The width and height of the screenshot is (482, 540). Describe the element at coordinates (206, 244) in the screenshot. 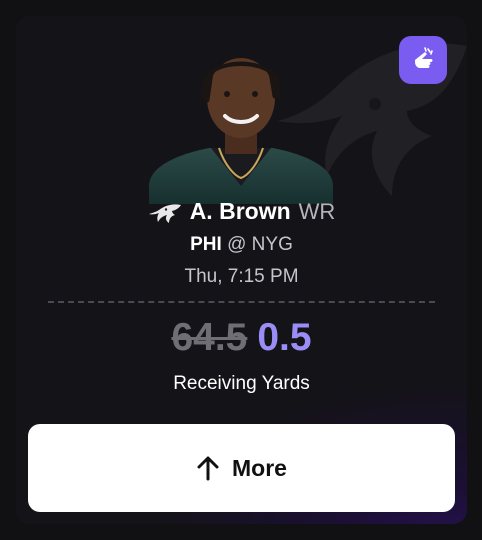

I see `home-team: PHI` at that location.